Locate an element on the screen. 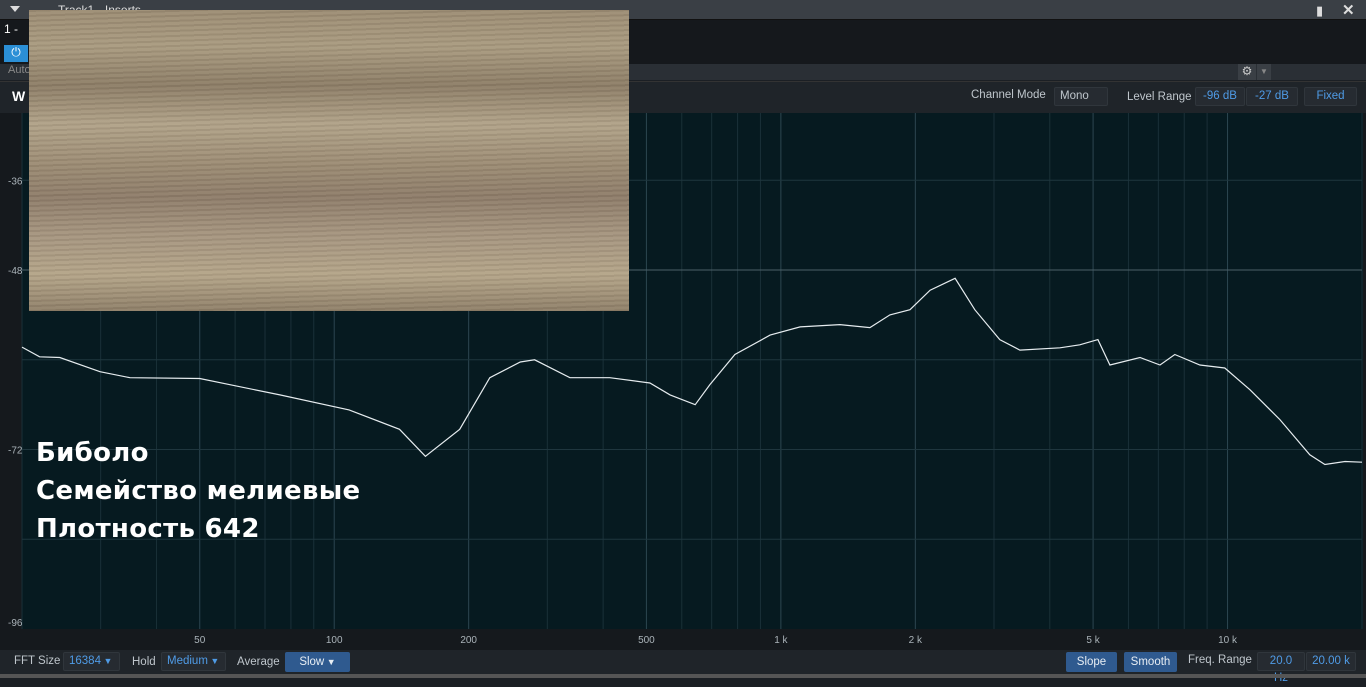 The height and width of the screenshot is (687, 1366). x-tick-label: 1 k is located at coordinates (781, 640).